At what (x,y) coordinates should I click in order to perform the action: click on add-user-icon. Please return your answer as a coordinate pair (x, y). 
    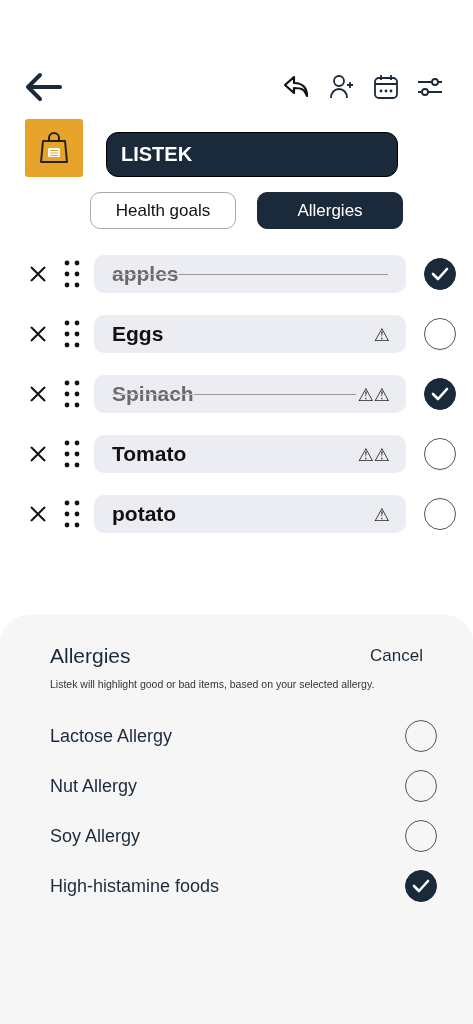
    Looking at the image, I should click on (342, 87).